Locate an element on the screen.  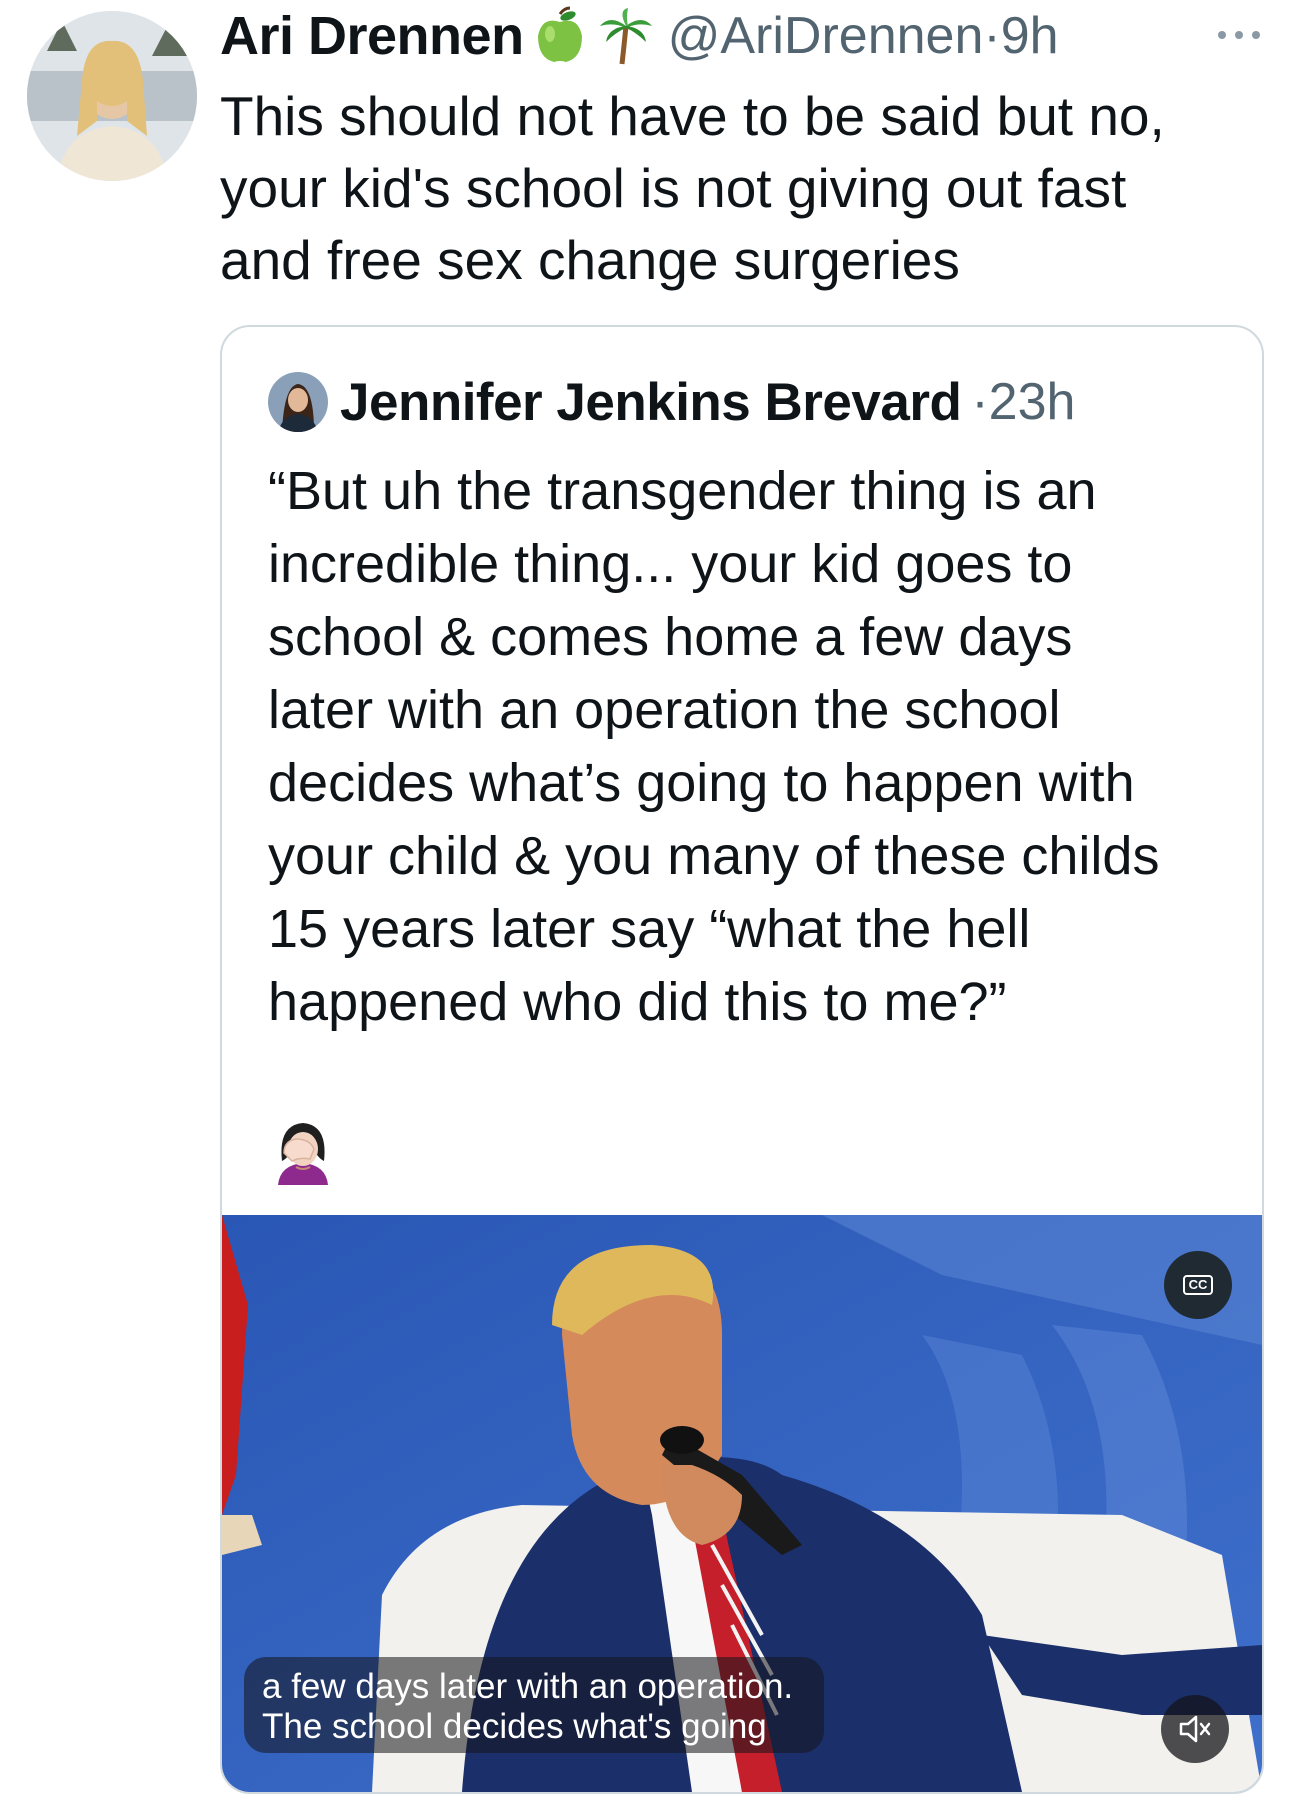
quoted-text-line: 15 years later say “what the hell is located at coordinates (649, 929).